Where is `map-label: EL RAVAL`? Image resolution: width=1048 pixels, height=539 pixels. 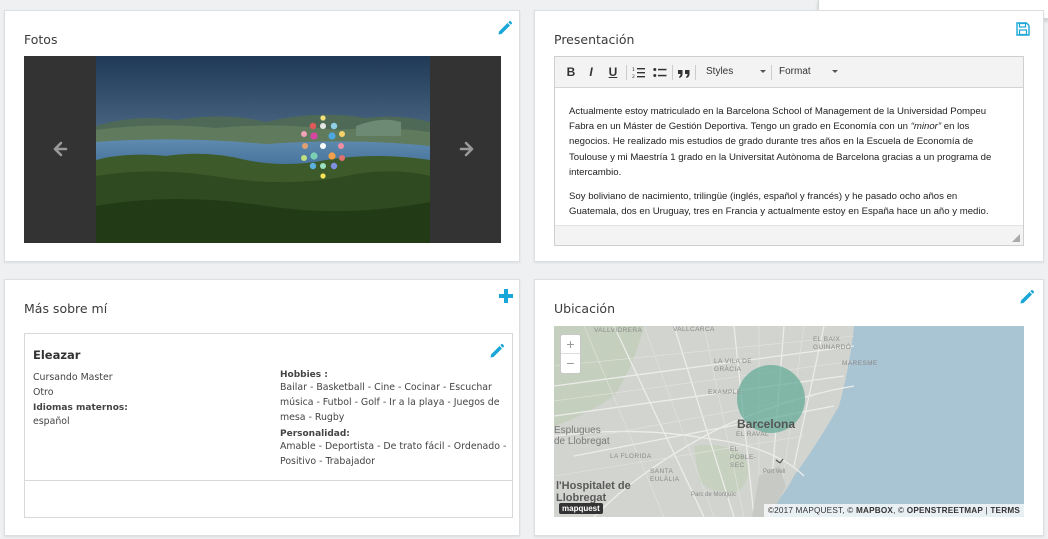 map-label: EL RAVAL is located at coordinates (753, 434).